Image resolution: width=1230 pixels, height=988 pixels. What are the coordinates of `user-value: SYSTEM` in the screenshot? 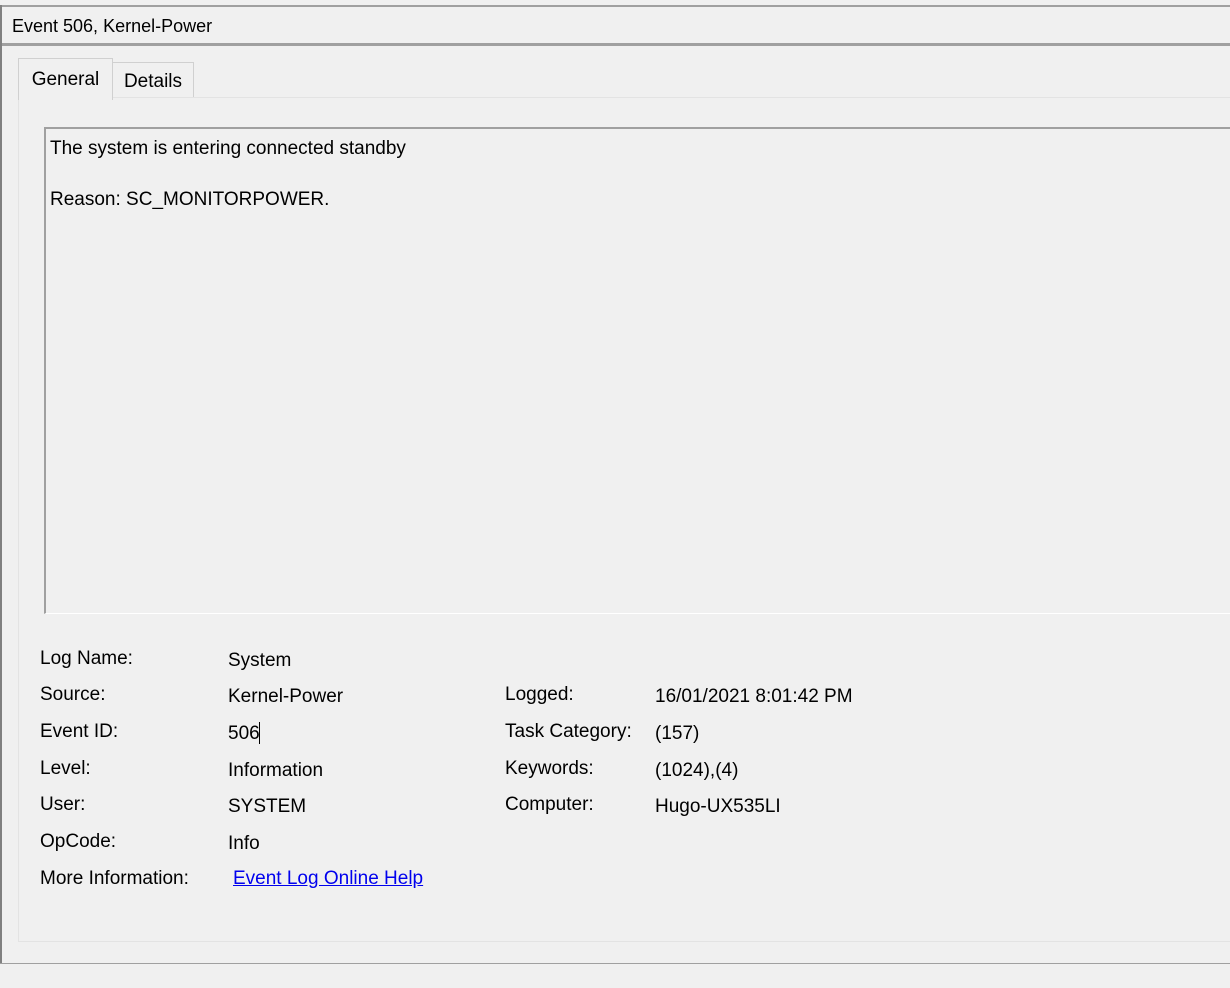 It's located at (267, 807).